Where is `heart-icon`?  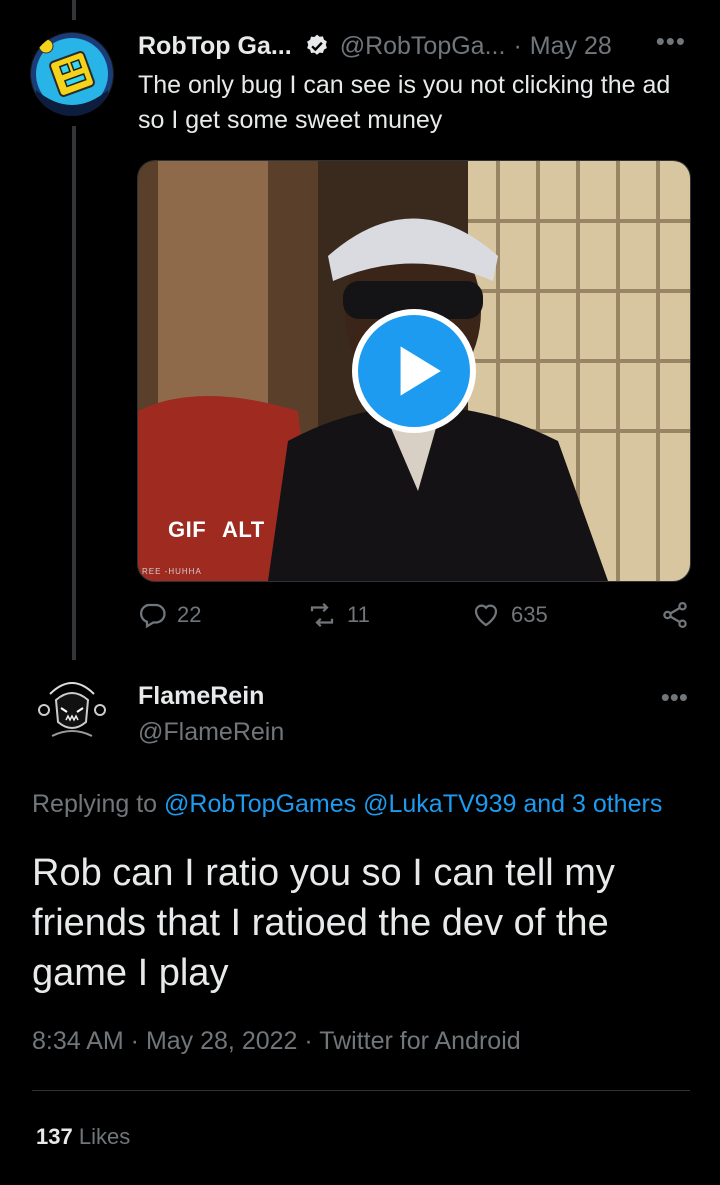 heart-icon is located at coordinates (486, 615).